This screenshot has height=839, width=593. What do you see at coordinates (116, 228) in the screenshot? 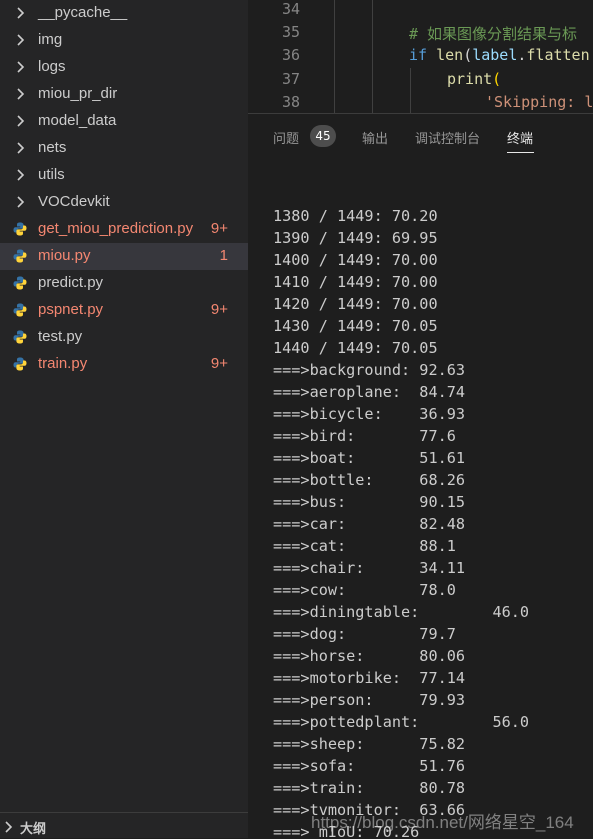
I see `tree-item-label: get_miou_prediction.py` at bounding box center [116, 228].